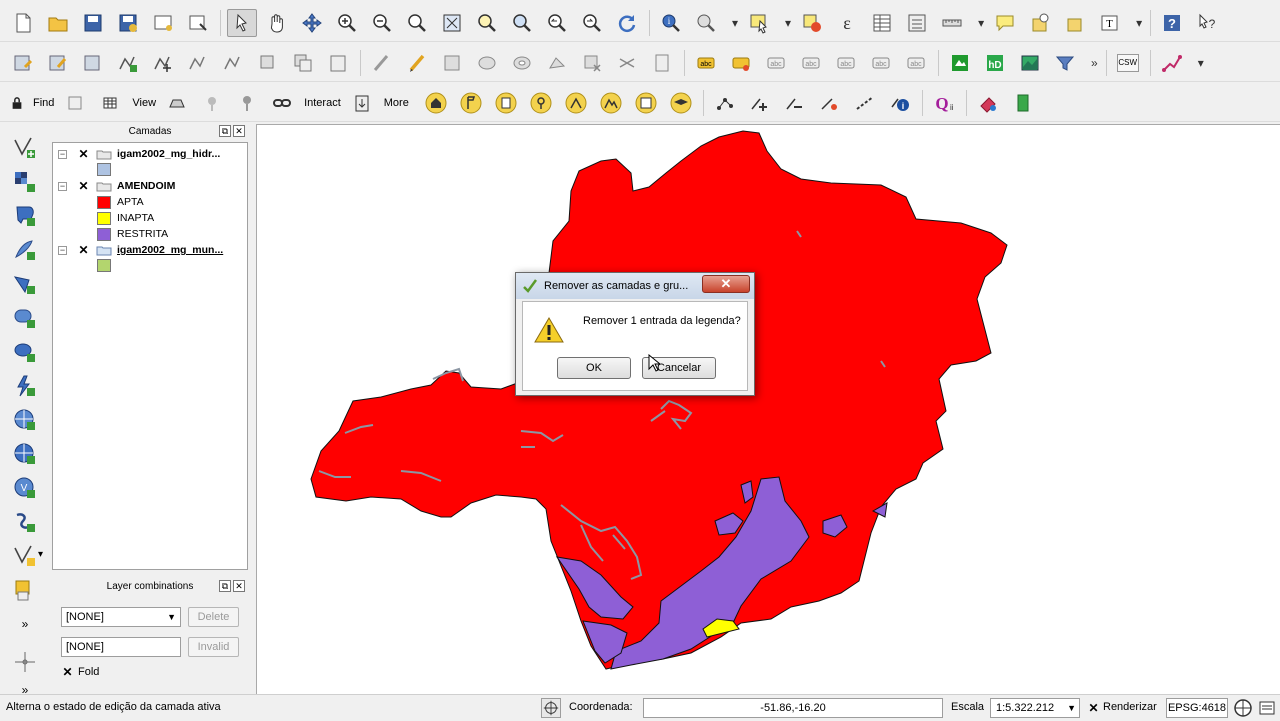 The image size is (1280, 721). Describe the element at coordinates (917, 23) in the screenshot. I see `field-calculator-icon` at that location.